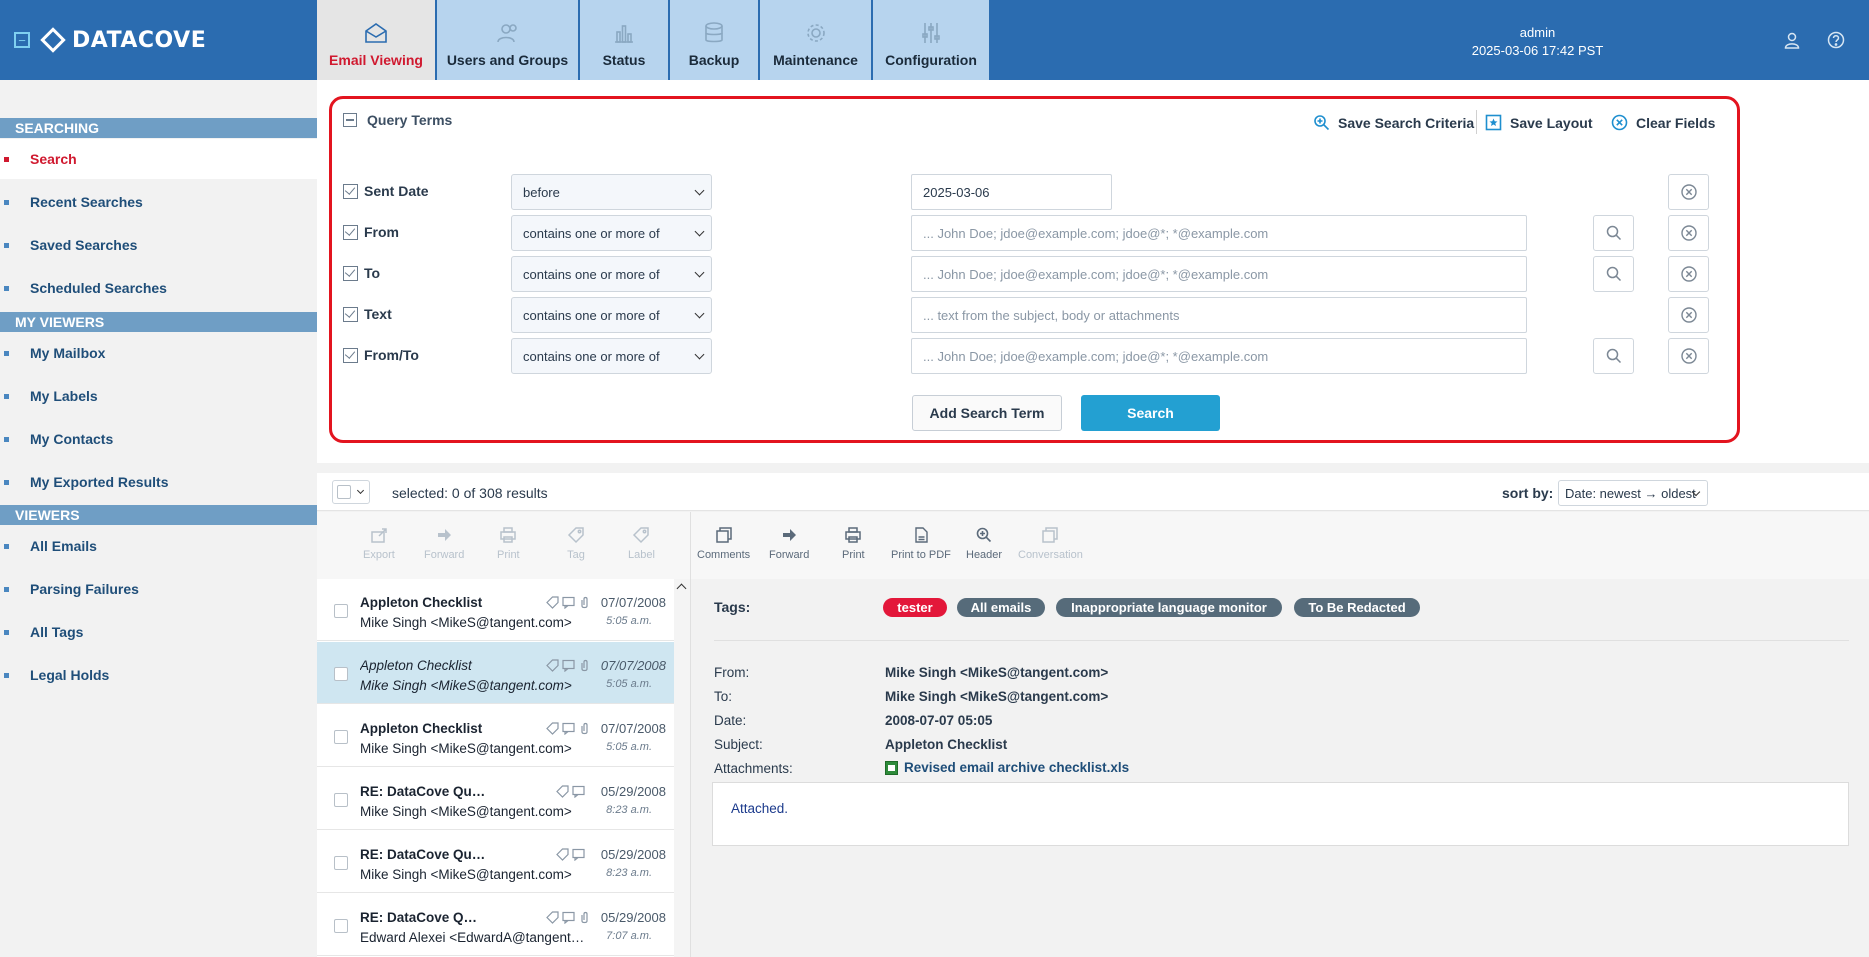 This screenshot has width=1869, height=957. Describe the element at coordinates (158, 202) in the screenshot. I see `sidebar-item-recent-searches: Recent Searches` at that location.